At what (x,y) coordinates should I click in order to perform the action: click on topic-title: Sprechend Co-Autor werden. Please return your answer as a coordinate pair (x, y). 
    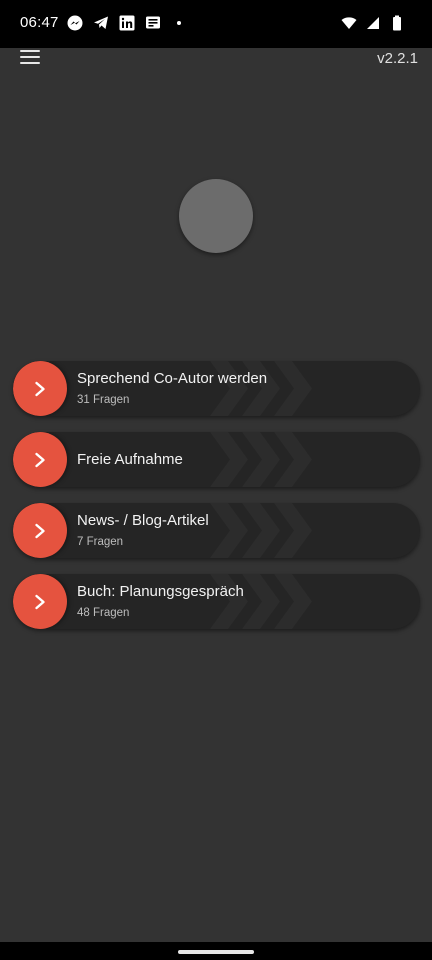
    Looking at the image, I should click on (172, 378).